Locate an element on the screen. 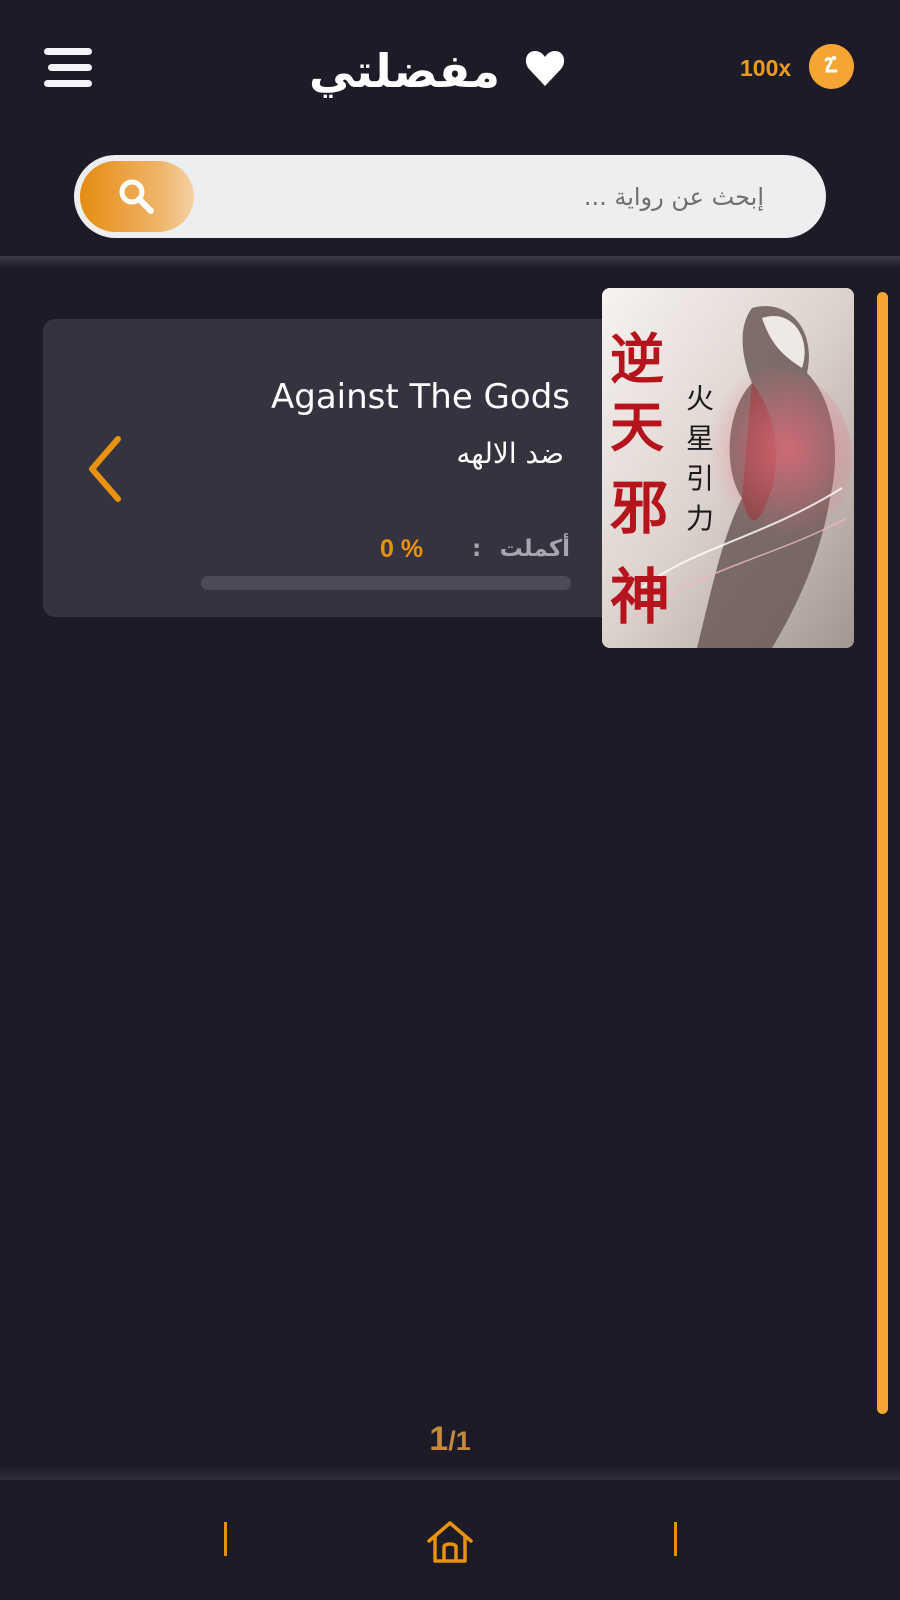 The width and height of the screenshot is (900, 1600). search-button is located at coordinates (137, 196).